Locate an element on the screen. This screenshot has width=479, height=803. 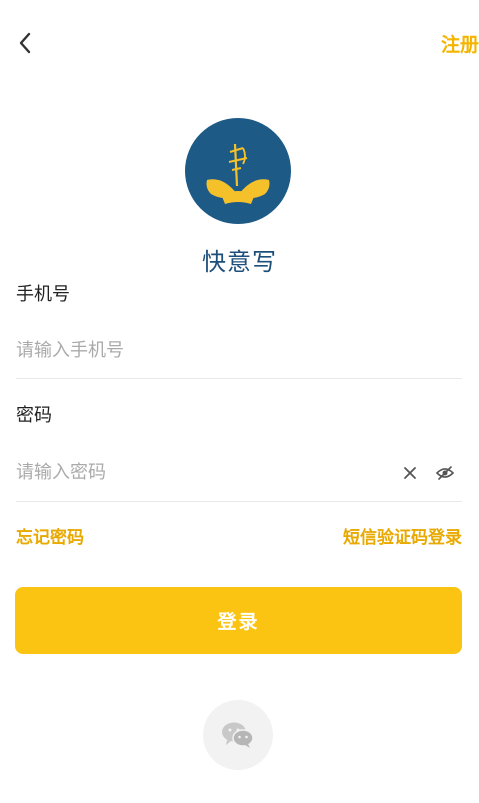
sms-login-link: 短信验证码登录 is located at coordinates (402, 535).